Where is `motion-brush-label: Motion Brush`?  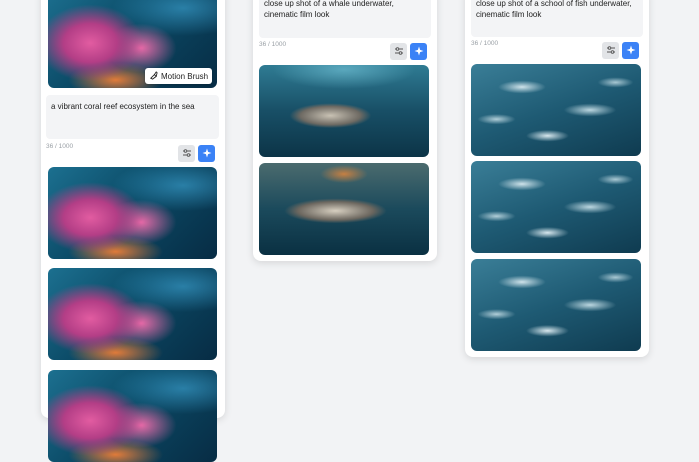
motion-brush-label: Motion Brush is located at coordinates (185, 76).